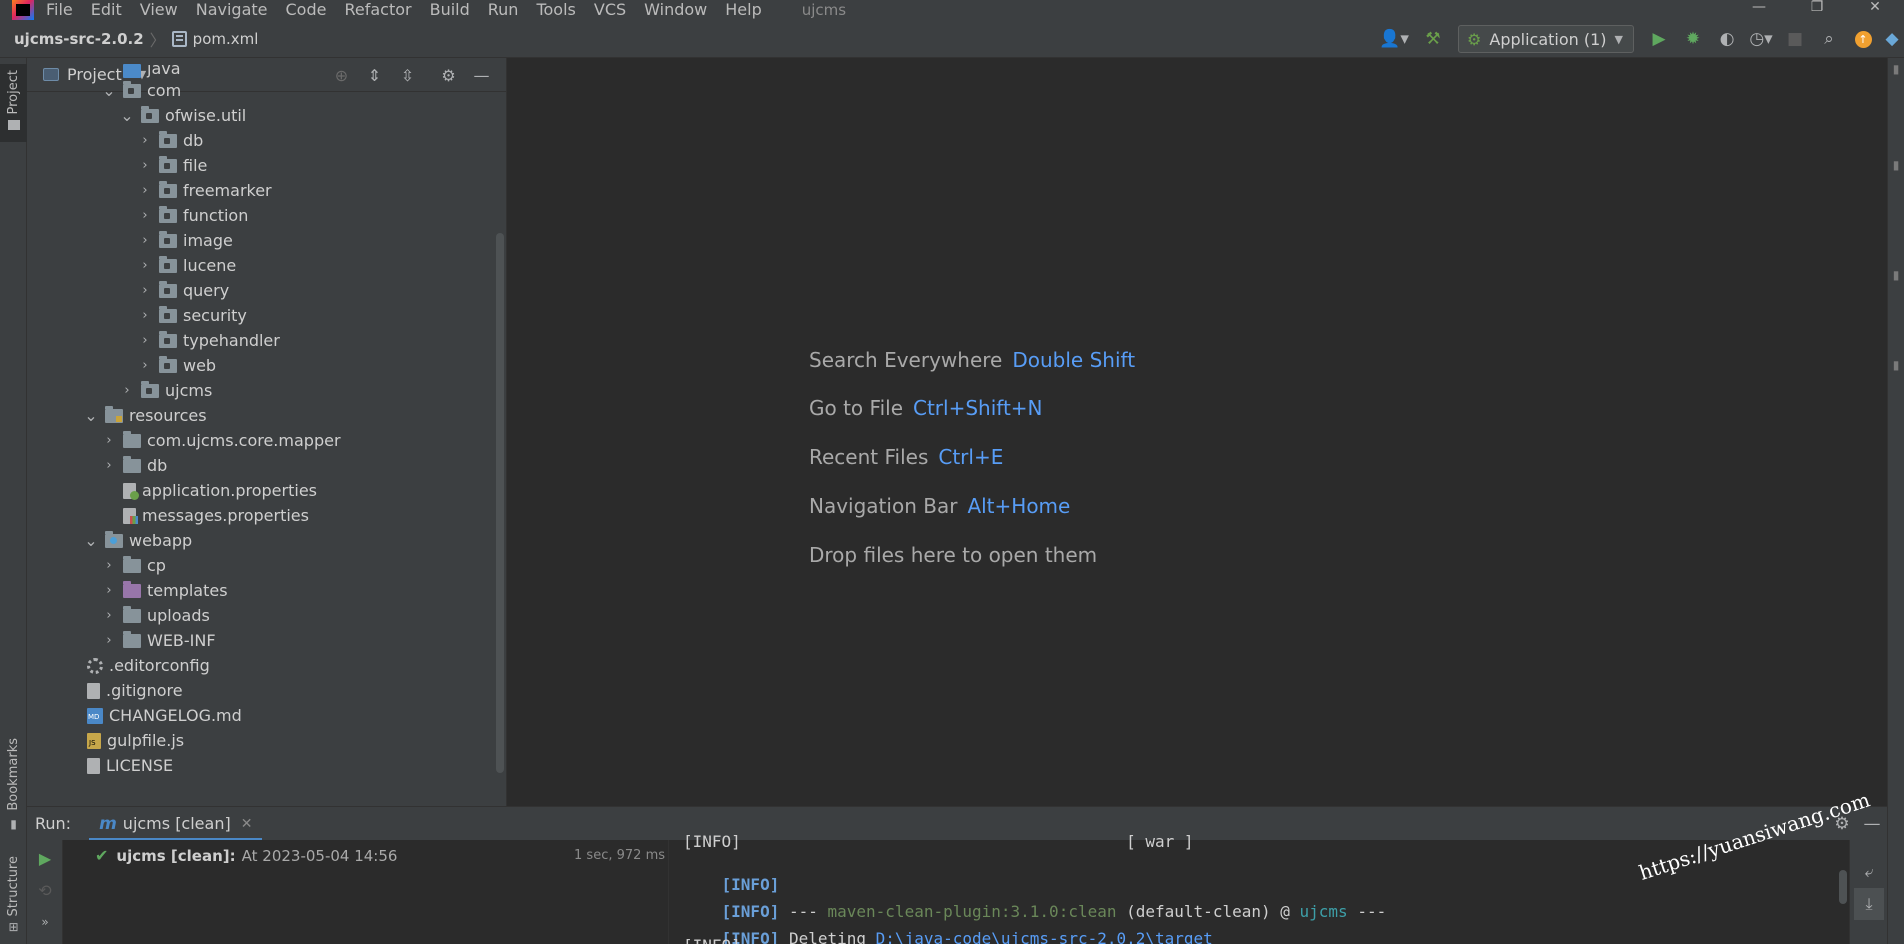  Describe the element at coordinates (266, 515) in the screenshot. I see `tree-item: ›messages.properties` at that location.